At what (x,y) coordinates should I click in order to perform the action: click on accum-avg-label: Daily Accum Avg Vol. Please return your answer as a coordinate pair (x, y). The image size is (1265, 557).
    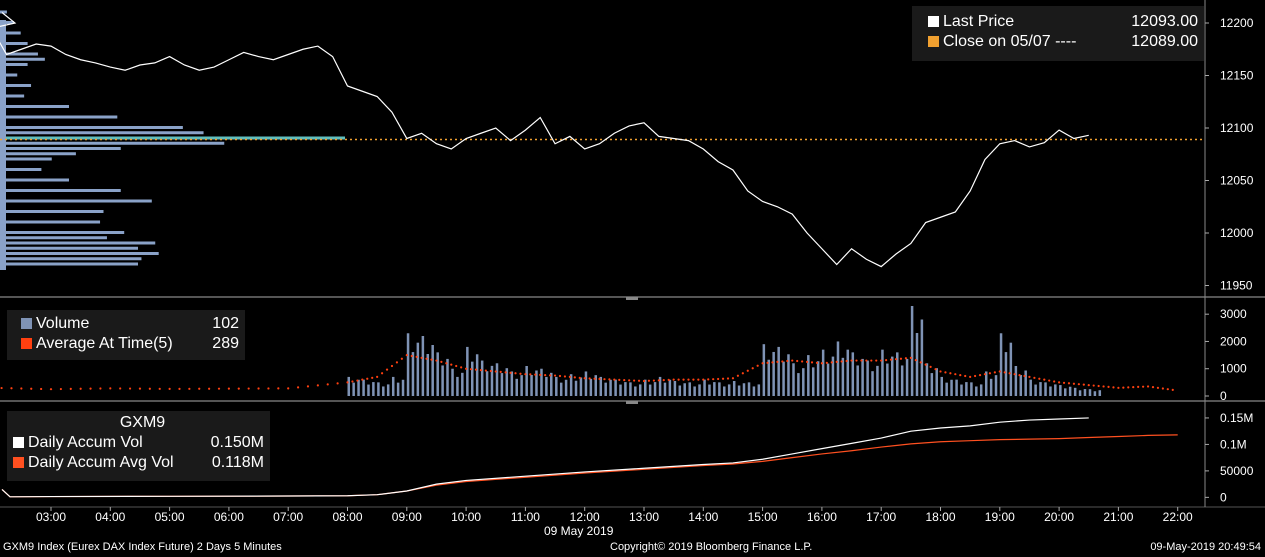
    Looking at the image, I should click on (101, 462).